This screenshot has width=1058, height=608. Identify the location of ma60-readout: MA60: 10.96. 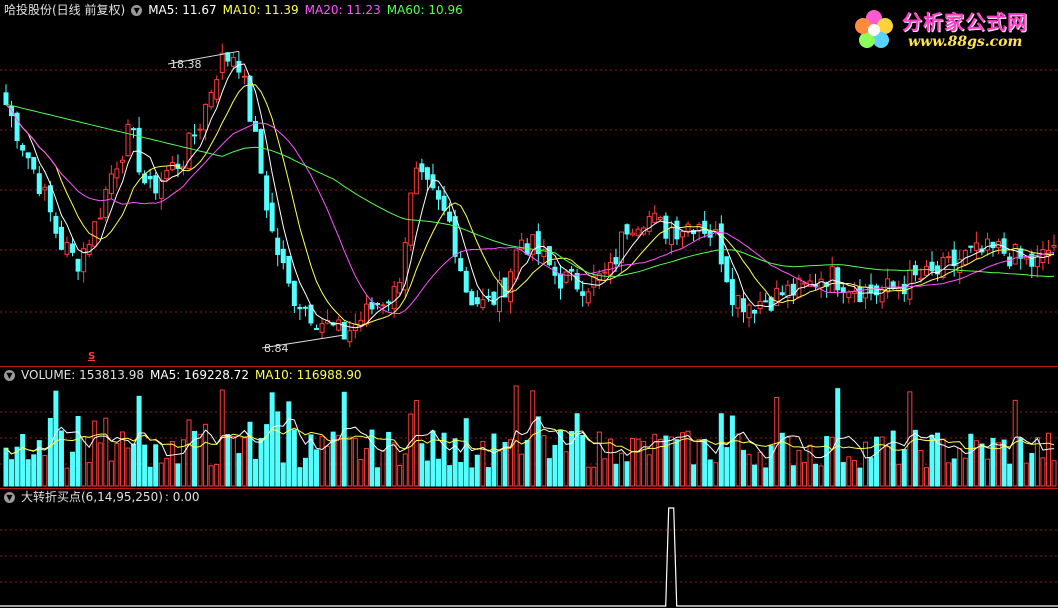
(424, 10).